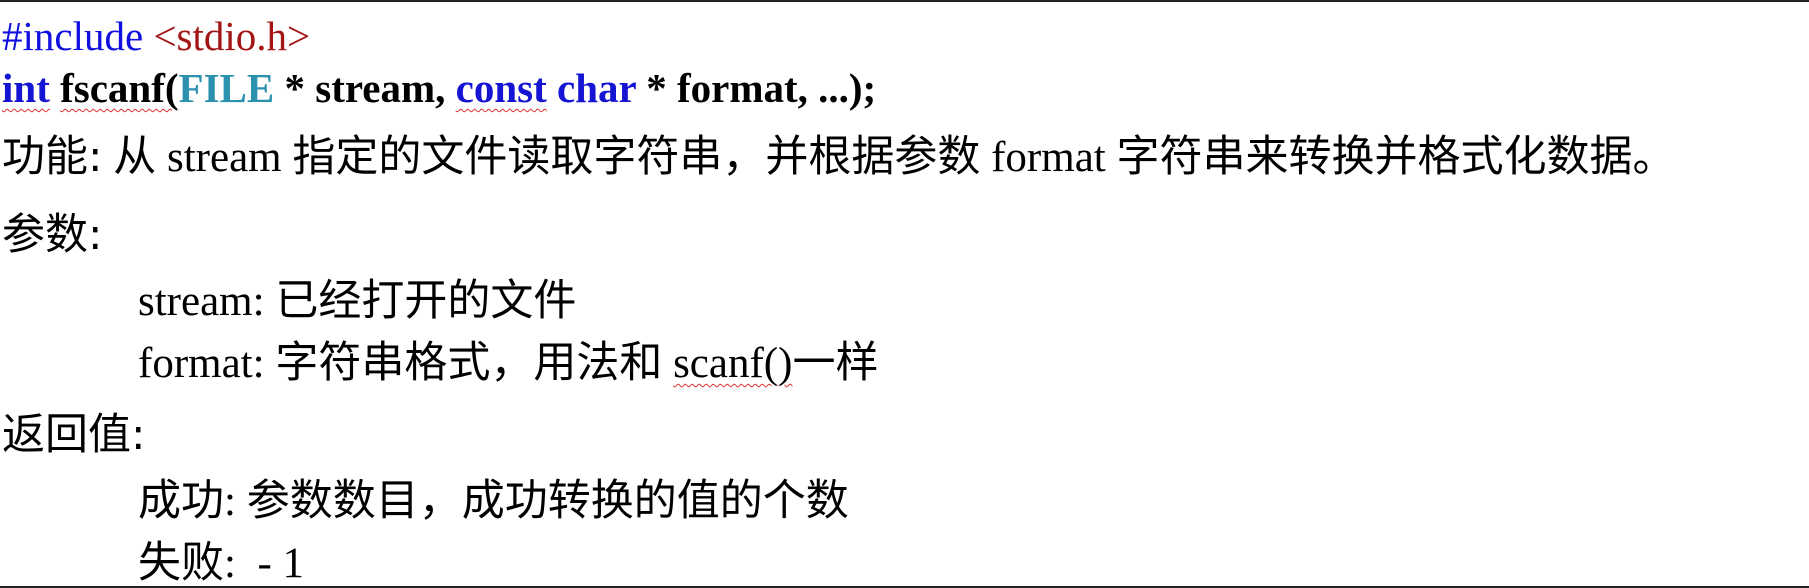  What do you see at coordinates (227, 36) in the screenshot?
I see `include-header: <stdio.h>` at bounding box center [227, 36].